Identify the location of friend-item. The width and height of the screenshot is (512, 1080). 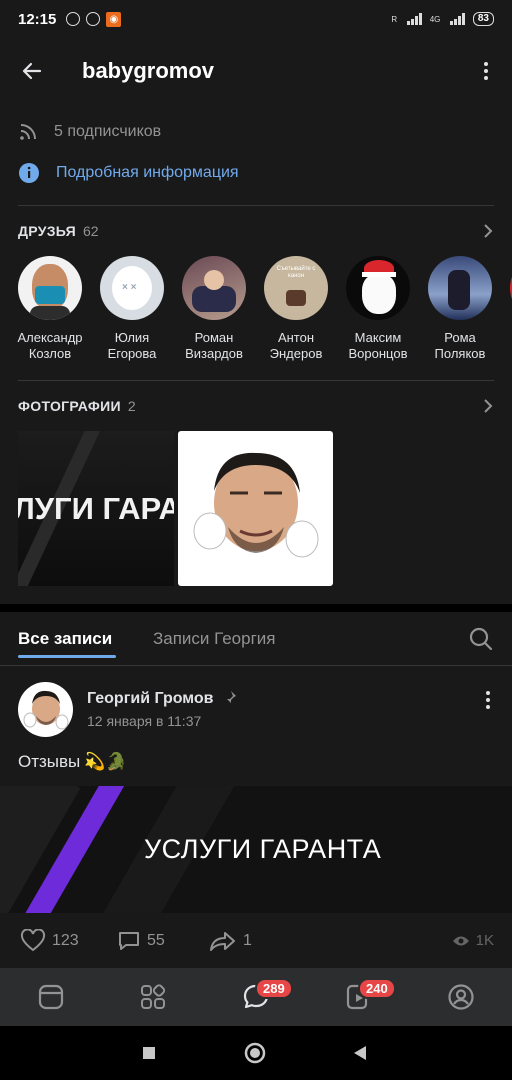
(506, 288).